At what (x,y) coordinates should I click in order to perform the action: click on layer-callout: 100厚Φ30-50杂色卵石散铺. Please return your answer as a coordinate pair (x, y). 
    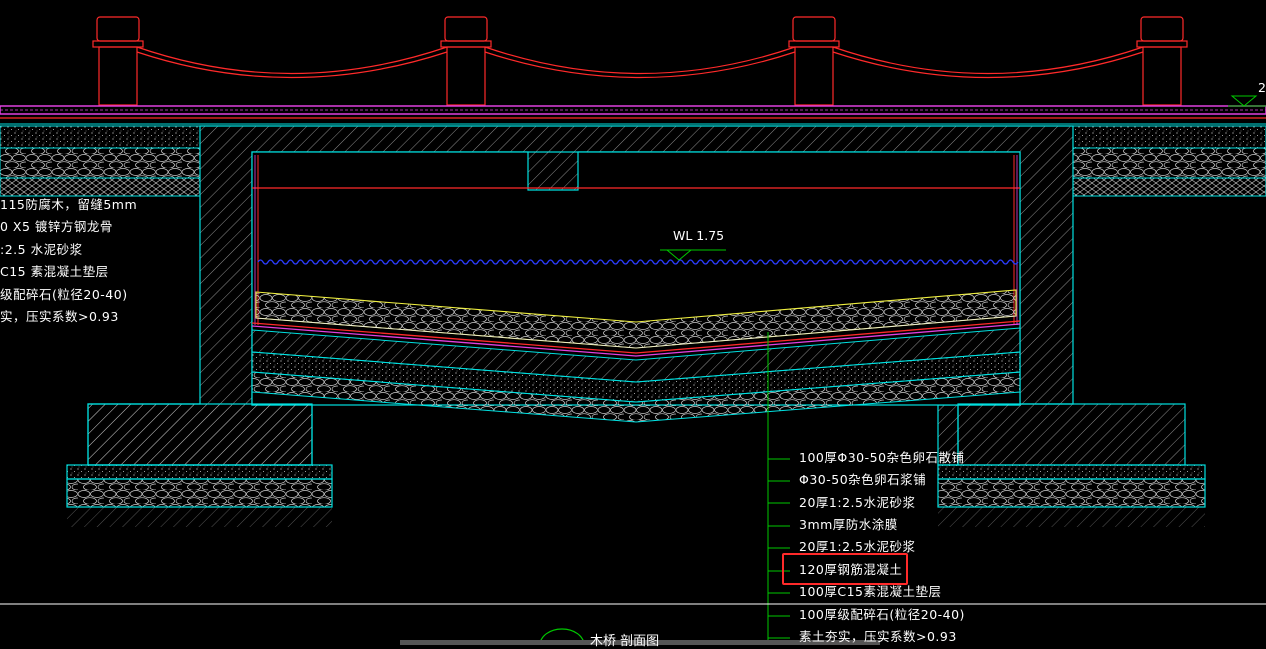
    Looking at the image, I should click on (882, 457).